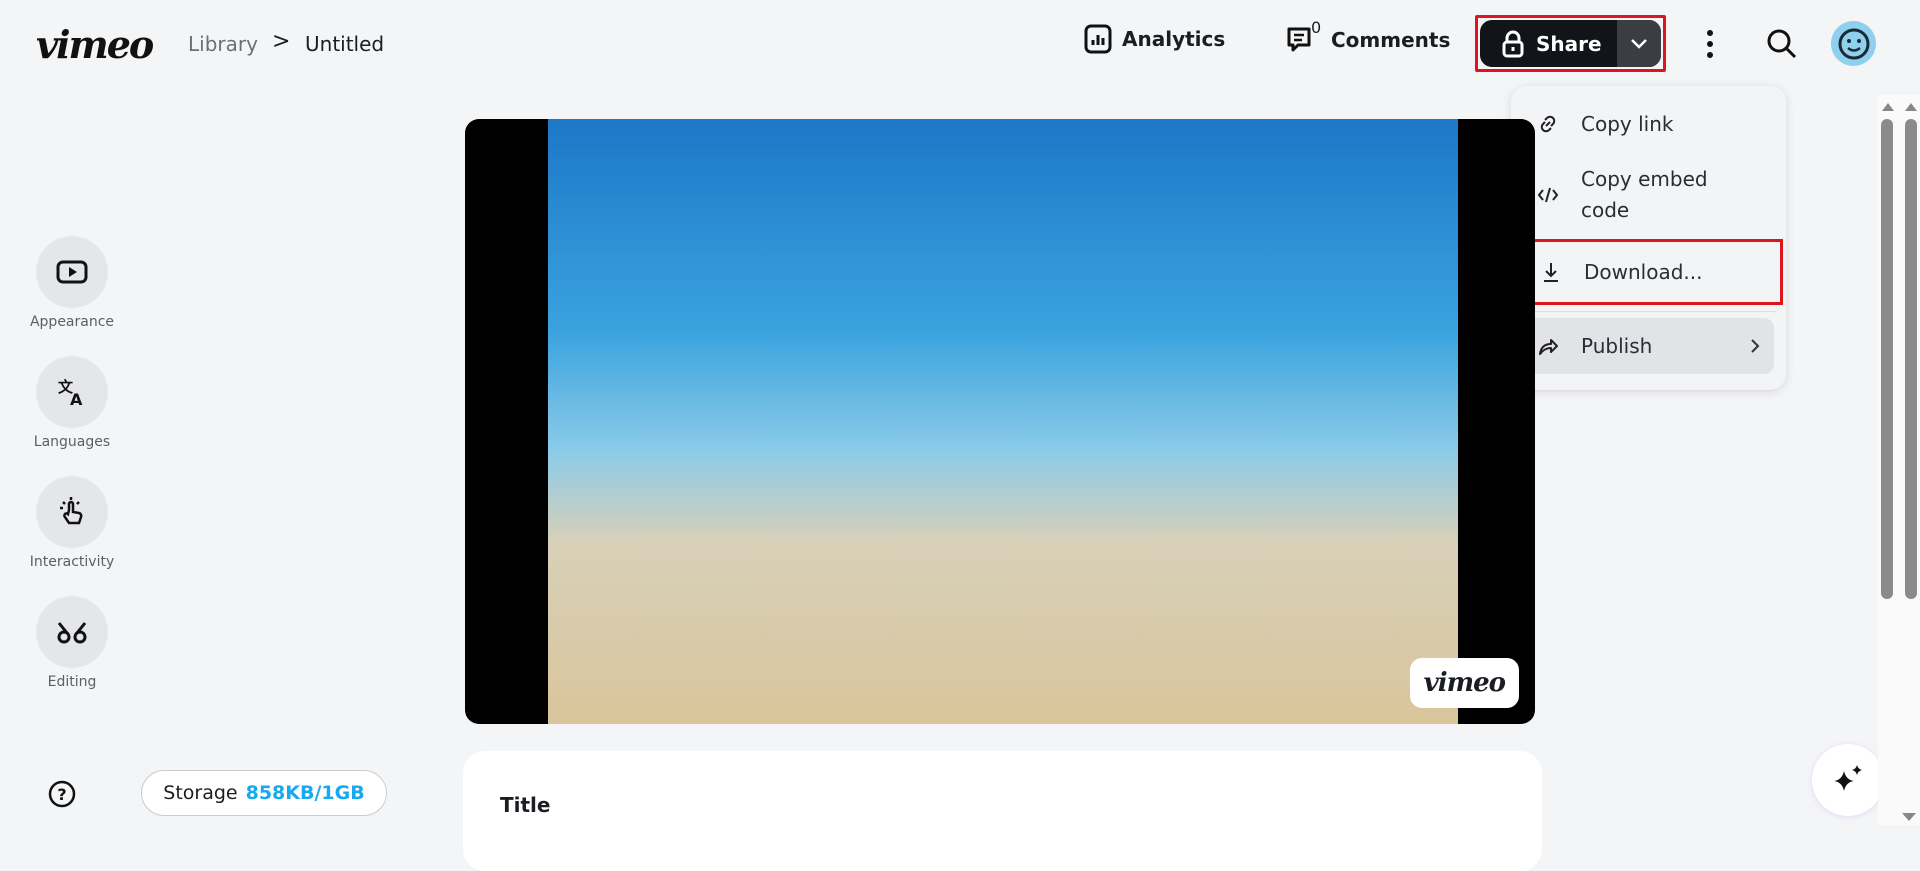 This screenshot has width=1920, height=871. What do you see at coordinates (1464, 683) in the screenshot?
I see `vimeo-watermark: vimeo` at bounding box center [1464, 683].